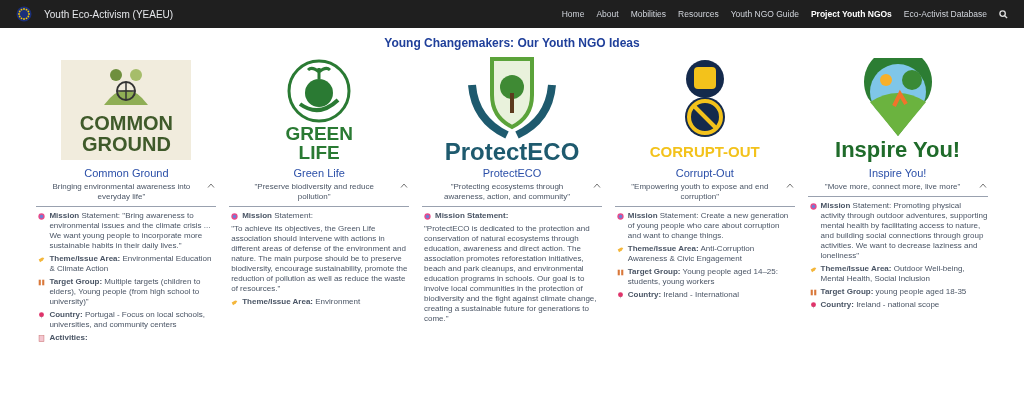 Image resolution: width=1024 pixels, height=400 pixels. Describe the element at coordinates (904, 231) in the screenshot. I see `info-text: Mission Statement: Promoting physical activity through outdoor adventures, supporting mental health by facilitating access to nature, and building social connections through group activities. We want to decrease laziness and loneliness"` at that location.